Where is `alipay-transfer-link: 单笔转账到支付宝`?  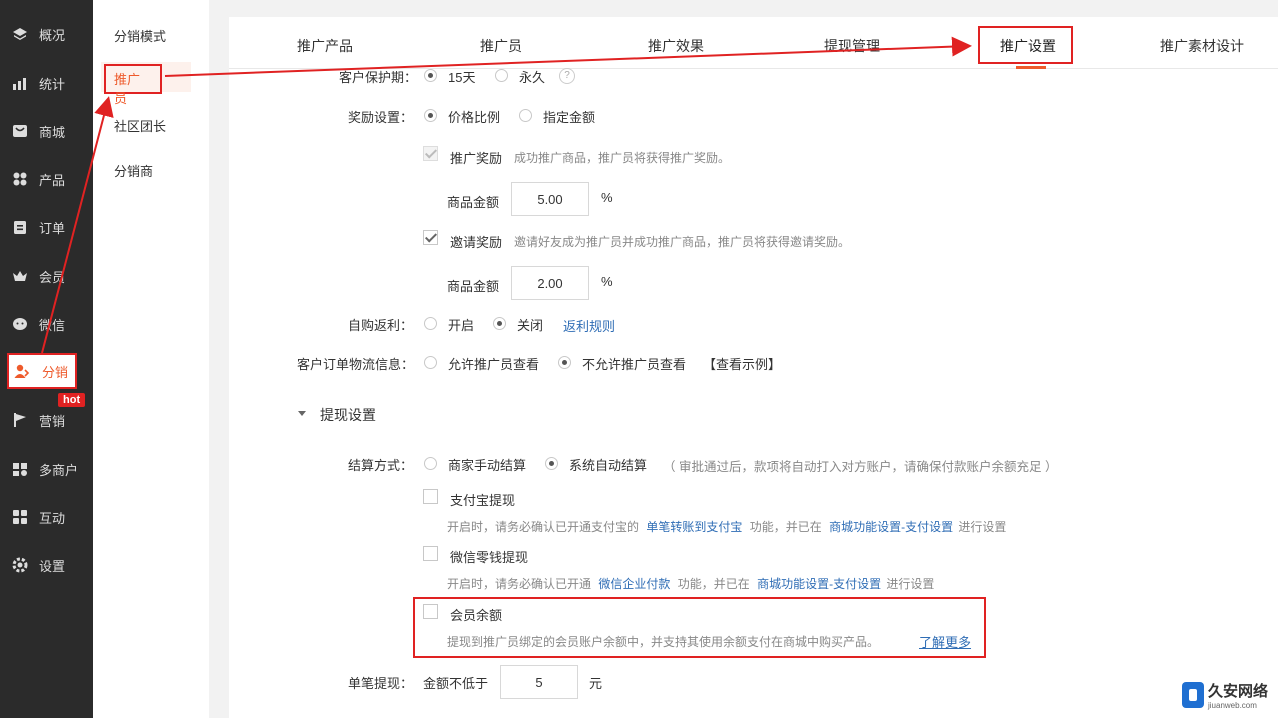
alipay-transfer-link: 单笔转账到支付宝 is located at coordinates (694, 527).